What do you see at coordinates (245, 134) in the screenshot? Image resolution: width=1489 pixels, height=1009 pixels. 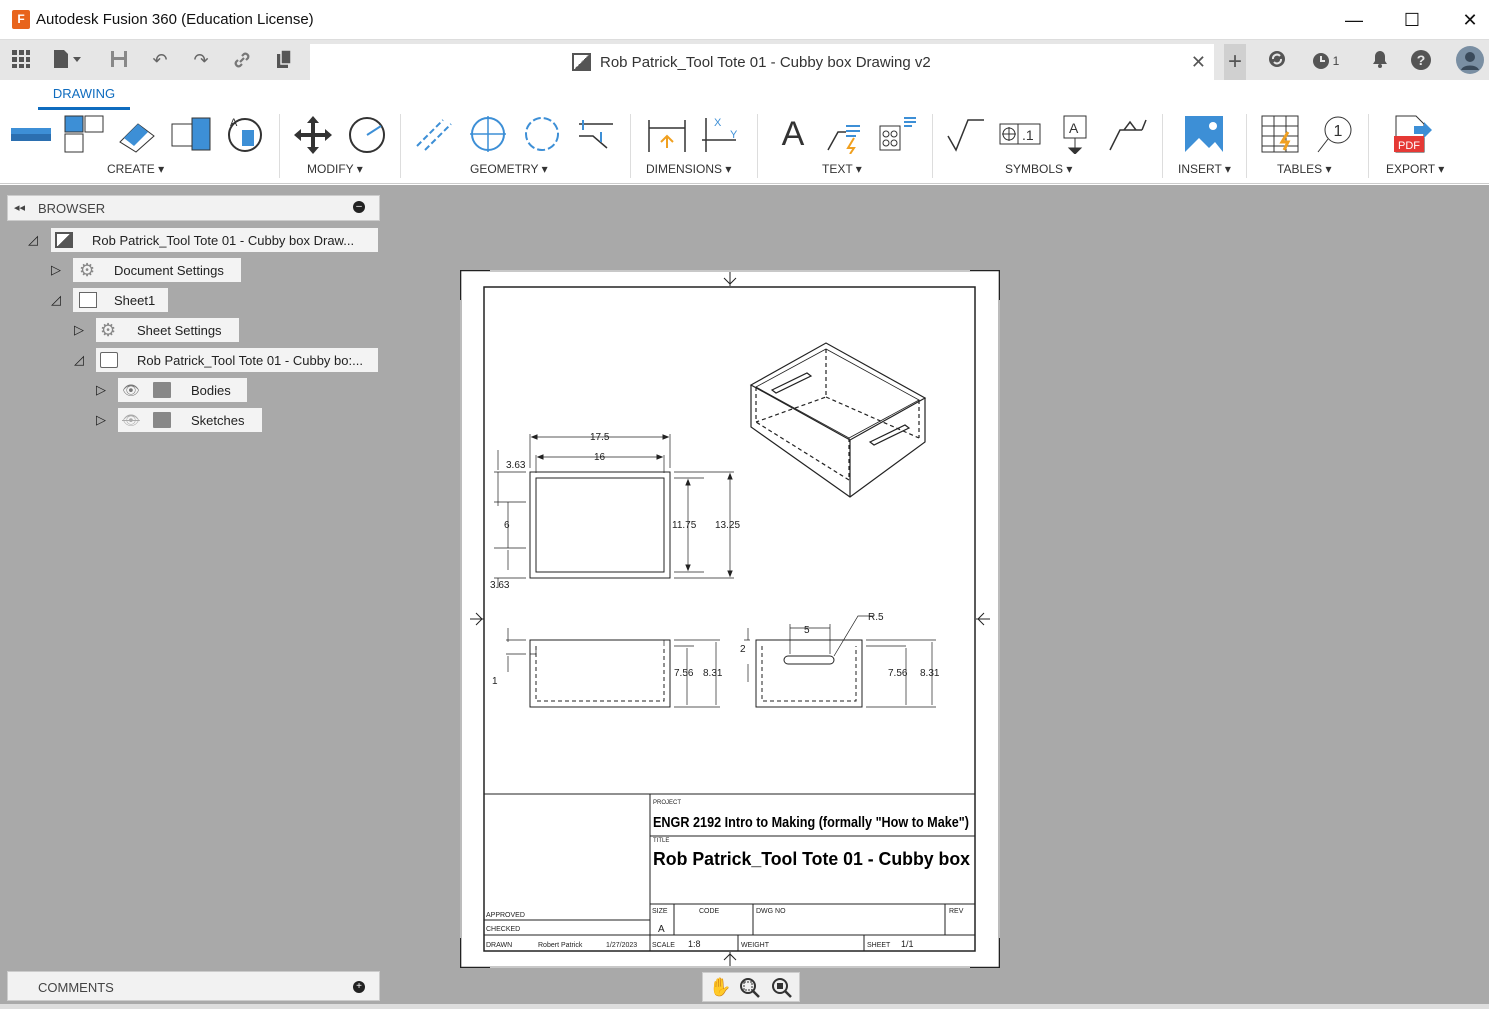 I see `break-view-icon: A` at bounding box center [245, 134].